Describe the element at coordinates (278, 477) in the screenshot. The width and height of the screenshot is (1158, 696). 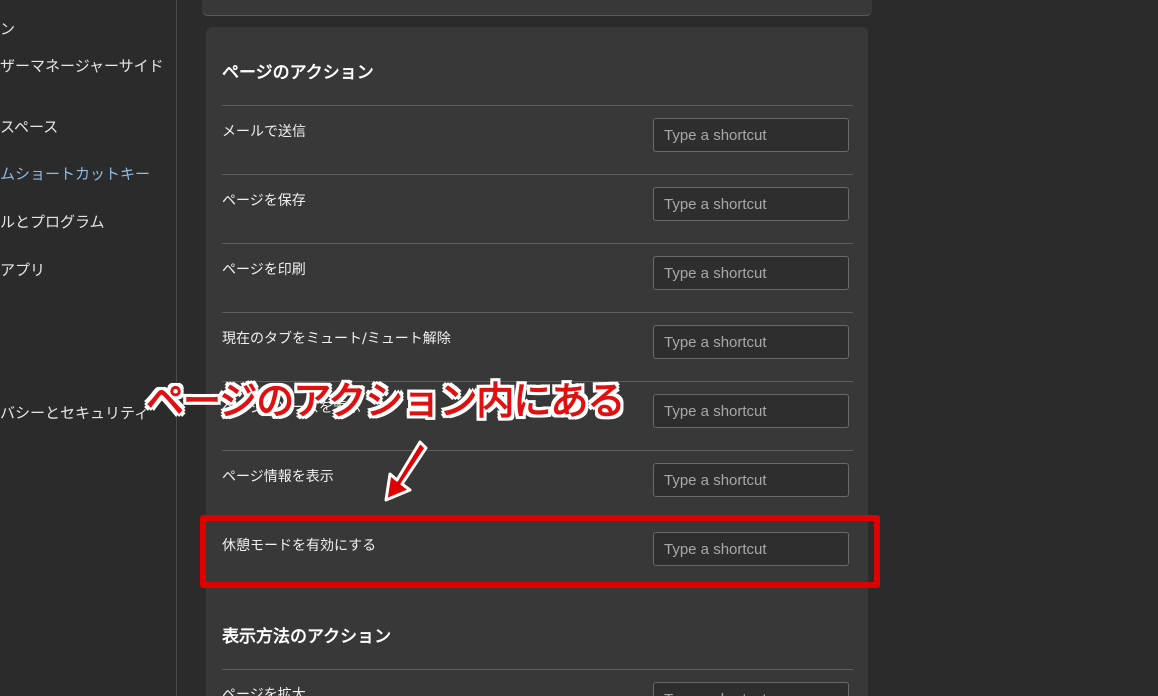
I see `row-label-page-info: ページ情報を表示` at that location.